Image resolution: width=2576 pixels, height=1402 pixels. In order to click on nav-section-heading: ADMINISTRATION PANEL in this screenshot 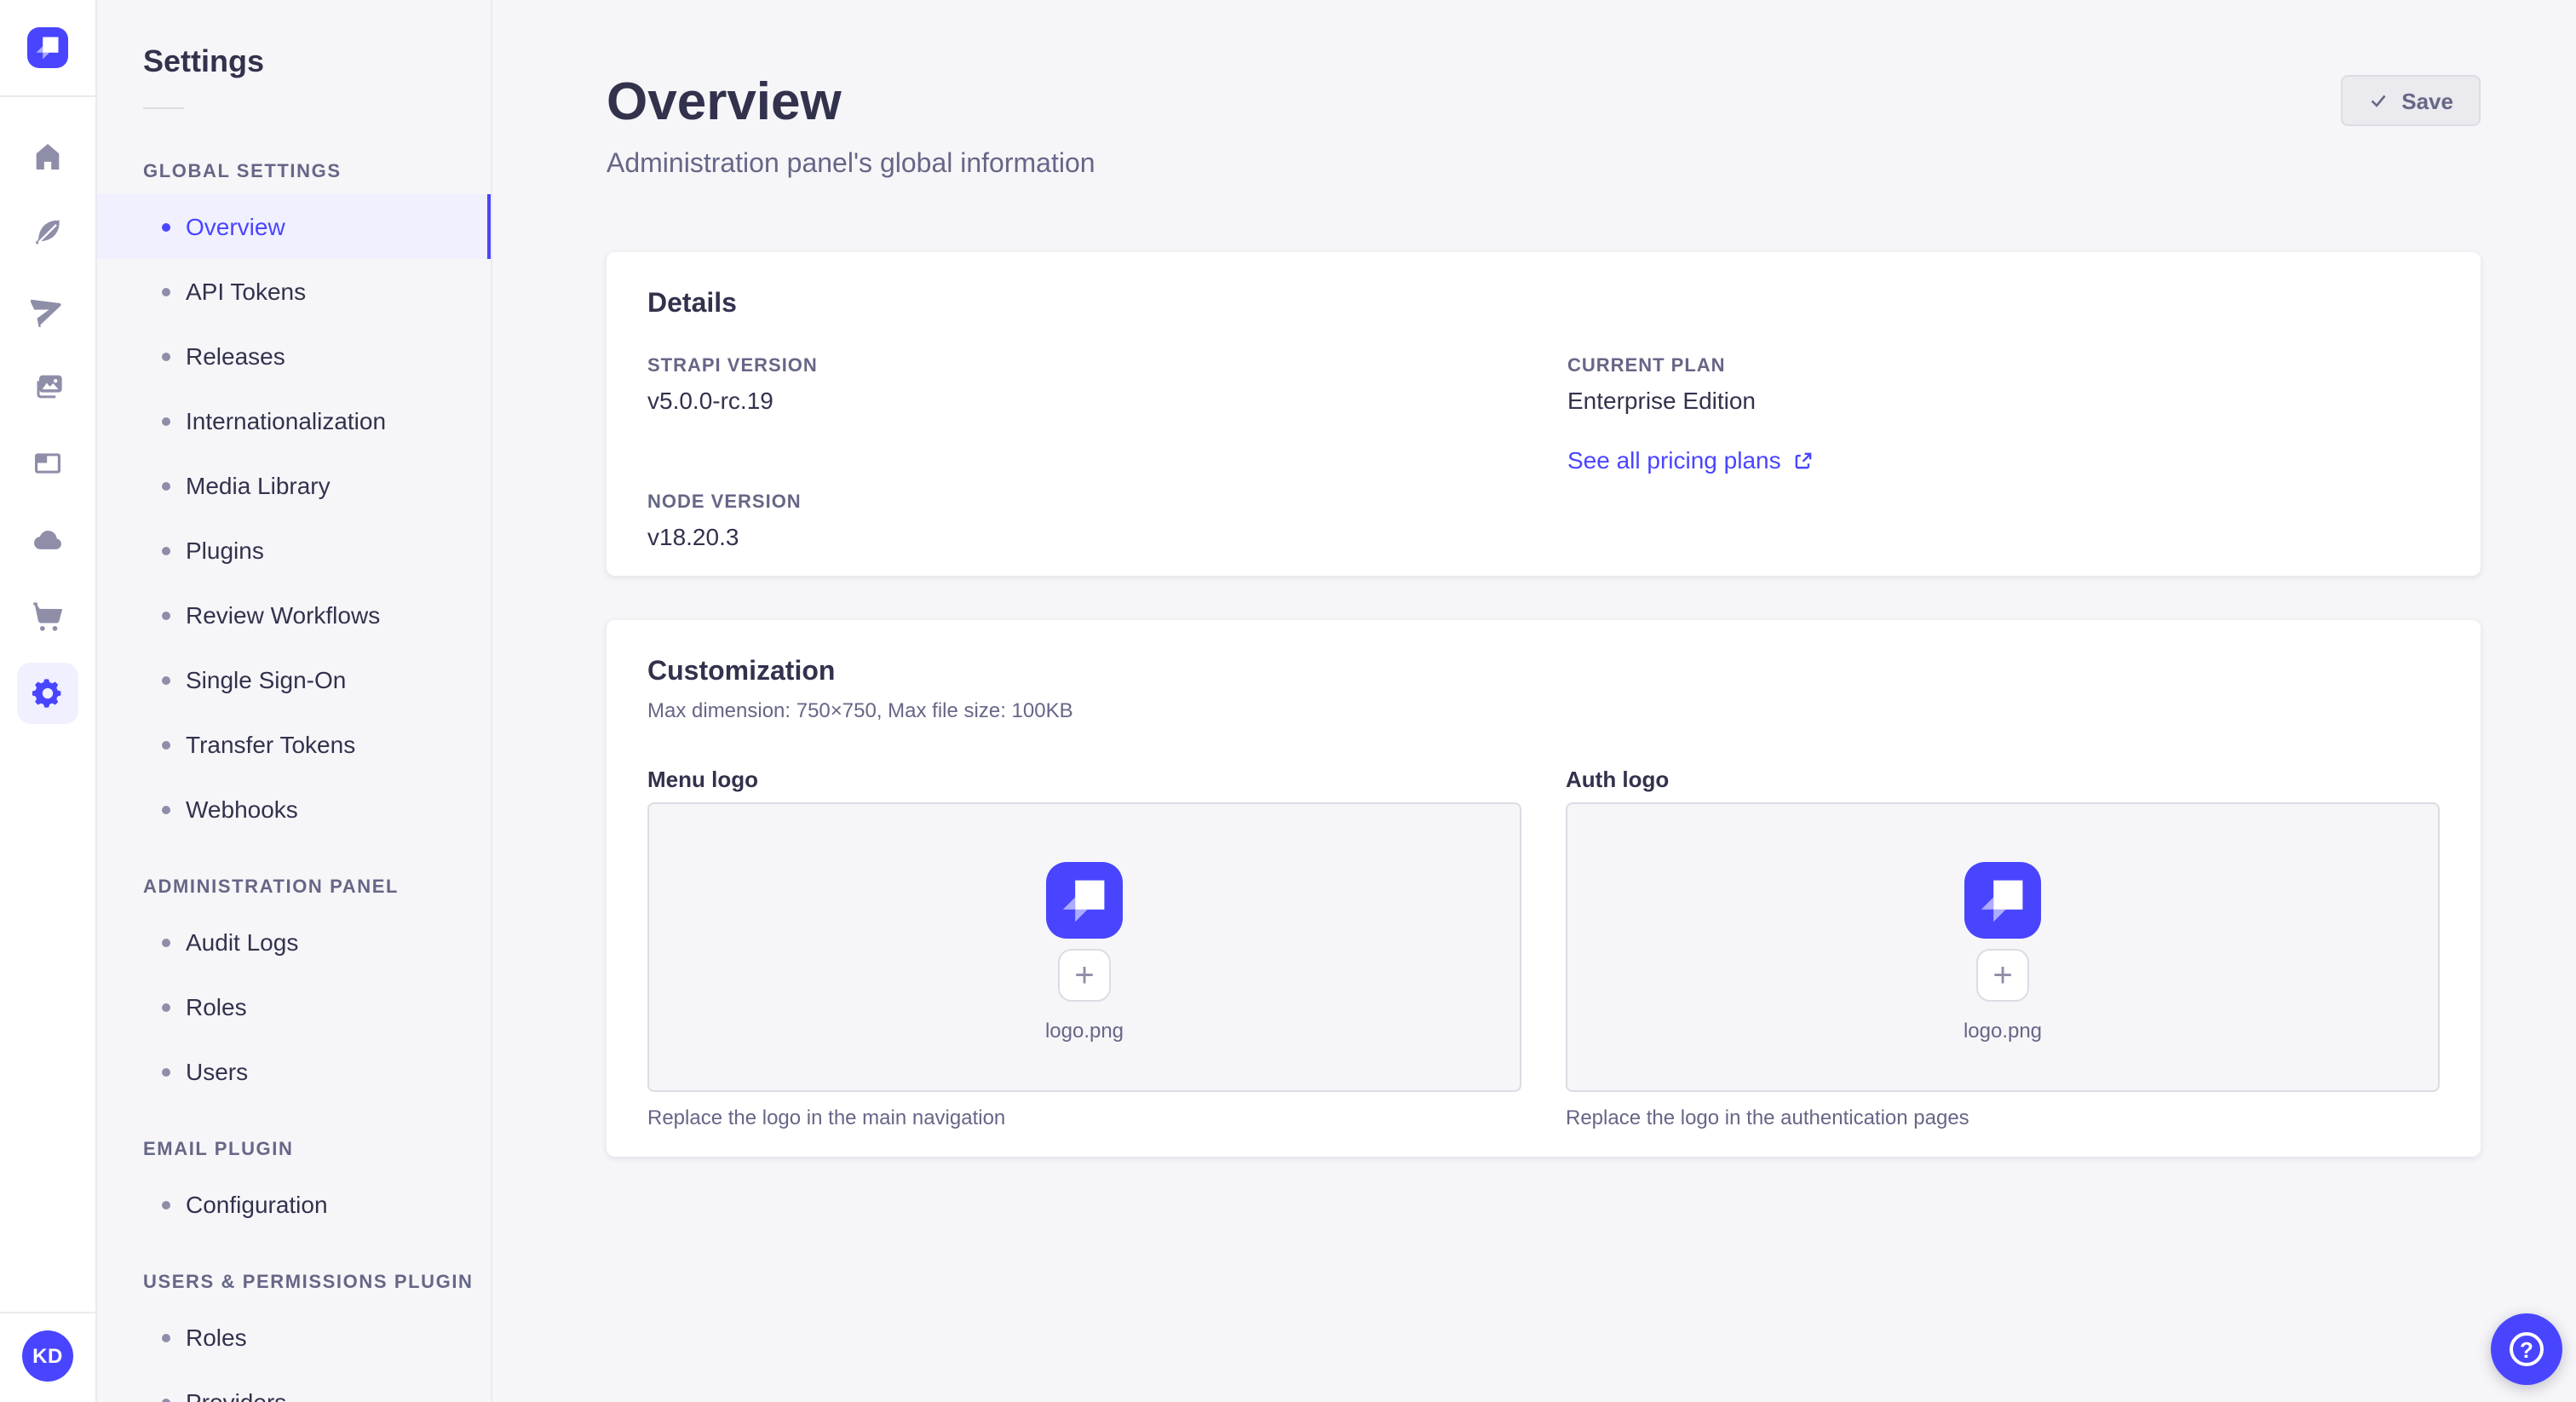, I will do `click(272, 887)`.